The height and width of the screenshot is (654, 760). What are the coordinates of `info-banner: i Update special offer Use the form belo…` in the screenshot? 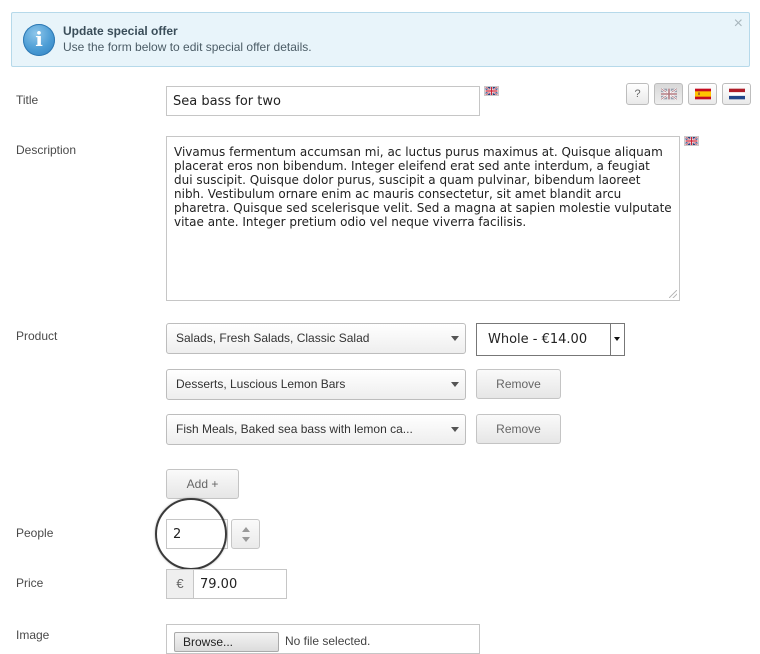 It's located at (380, 39).